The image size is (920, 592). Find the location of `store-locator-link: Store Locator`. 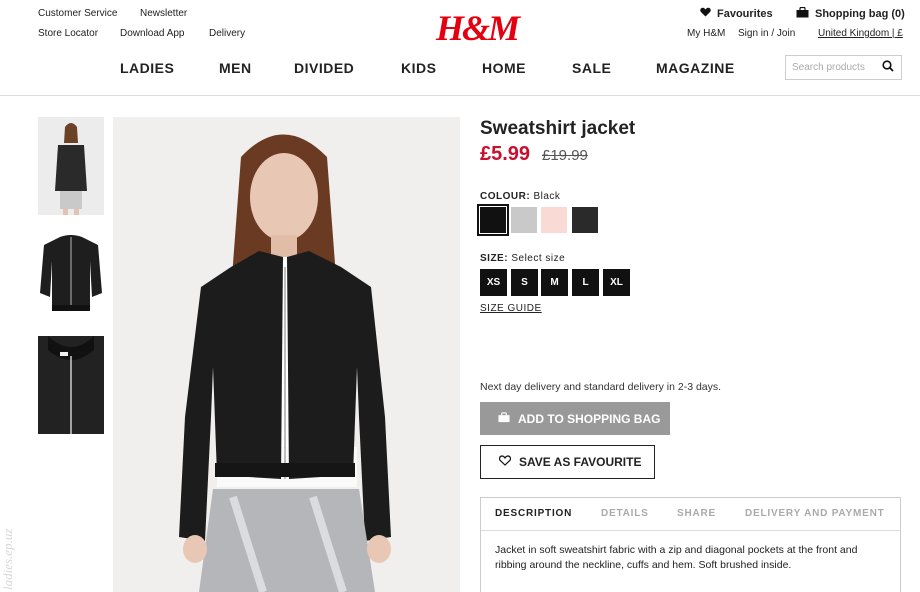

store-locator-link: Store Locator is located at coordinates (68, 33).